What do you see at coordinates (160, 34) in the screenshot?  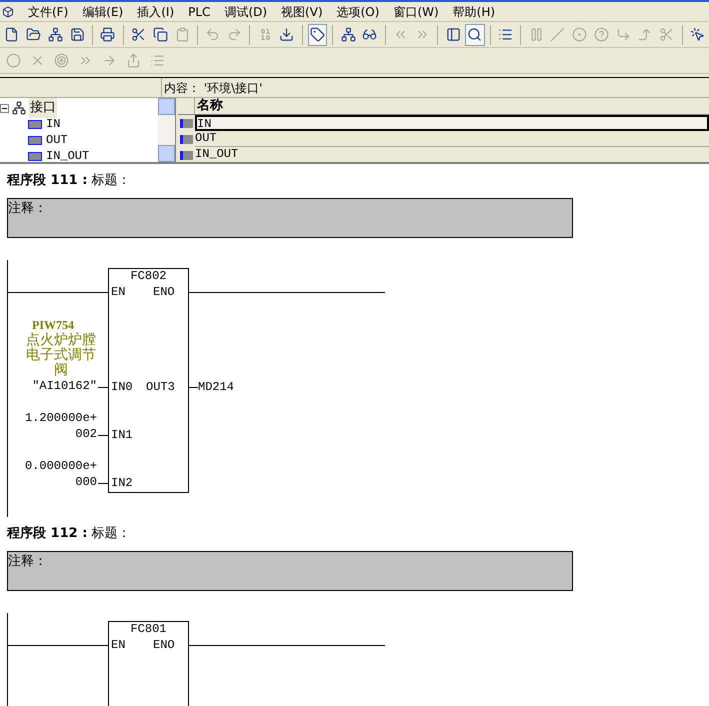 I see `copy-icon` at bounding box center [160, 34].